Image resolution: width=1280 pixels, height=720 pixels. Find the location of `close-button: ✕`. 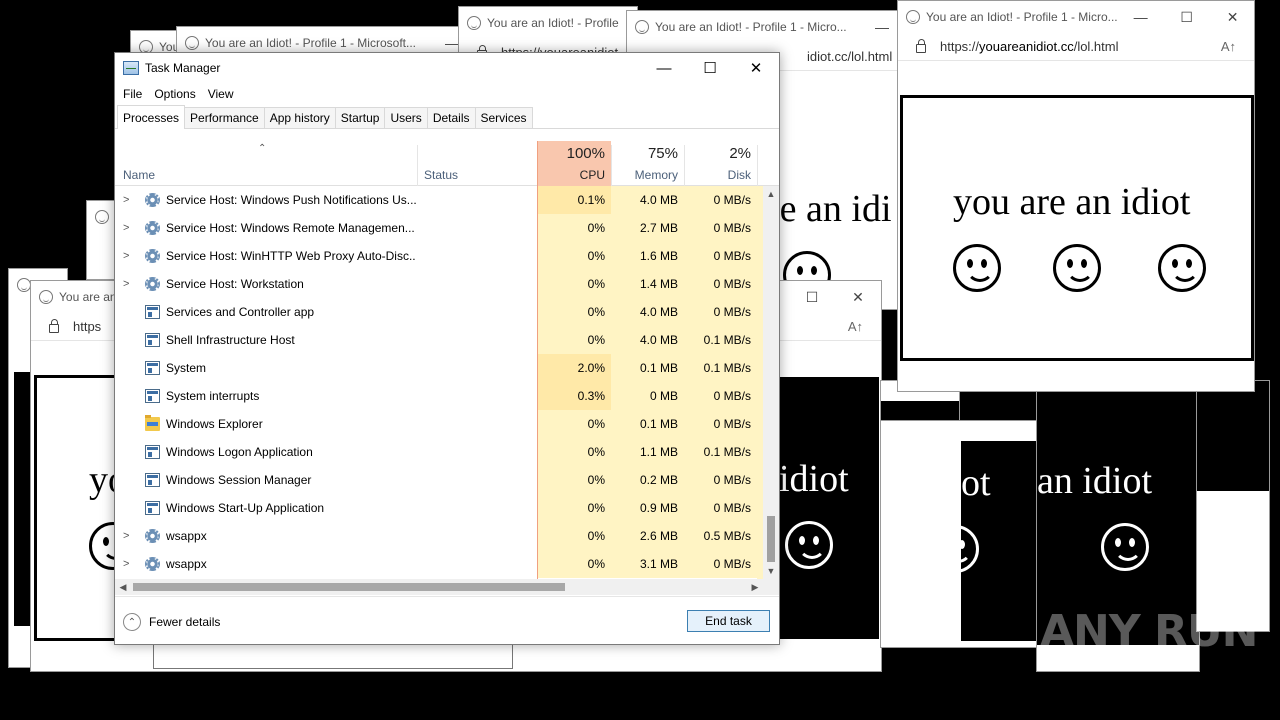

close-button: ✕ is located at coordinates (756, 68).